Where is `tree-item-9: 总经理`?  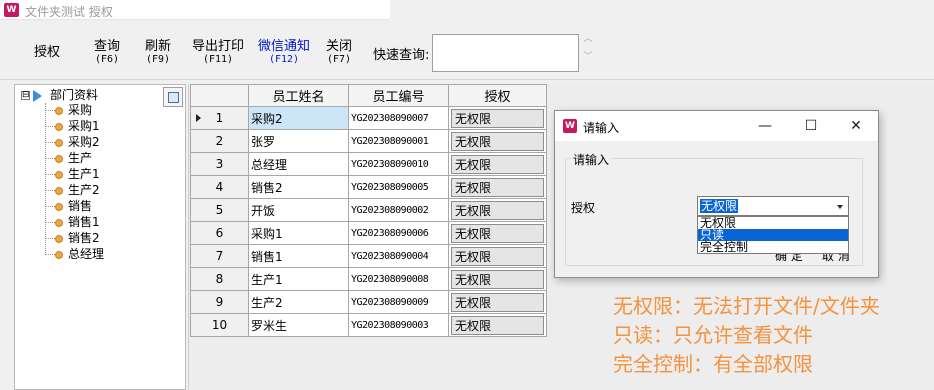
tree-item-9: 总经理 is located at coordinates (74, 254).